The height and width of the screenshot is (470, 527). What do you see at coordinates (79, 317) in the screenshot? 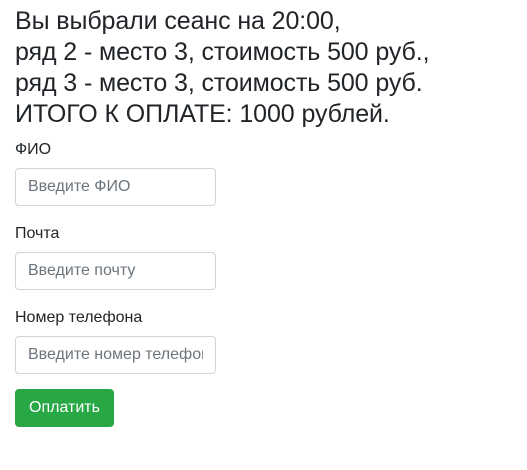
I see `phone-label: Номер телефона` at bounding box center [79, 317].